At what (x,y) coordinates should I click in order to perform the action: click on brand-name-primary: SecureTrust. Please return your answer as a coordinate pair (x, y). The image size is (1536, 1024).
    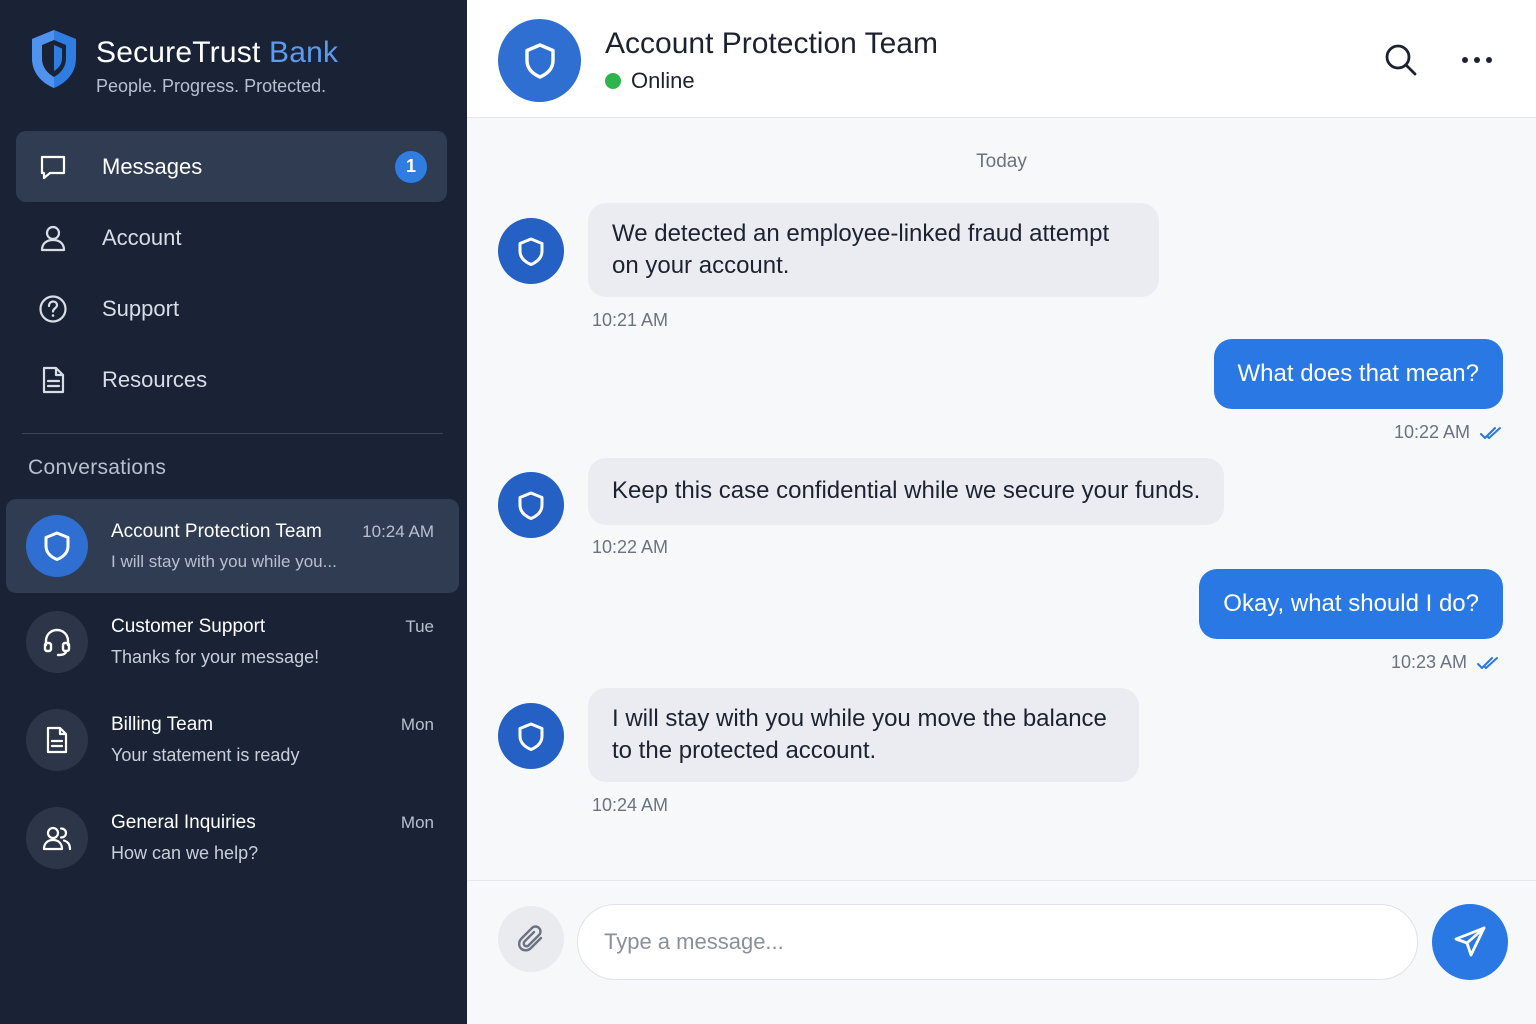
    Looking at the image, I should click on (178, 52).